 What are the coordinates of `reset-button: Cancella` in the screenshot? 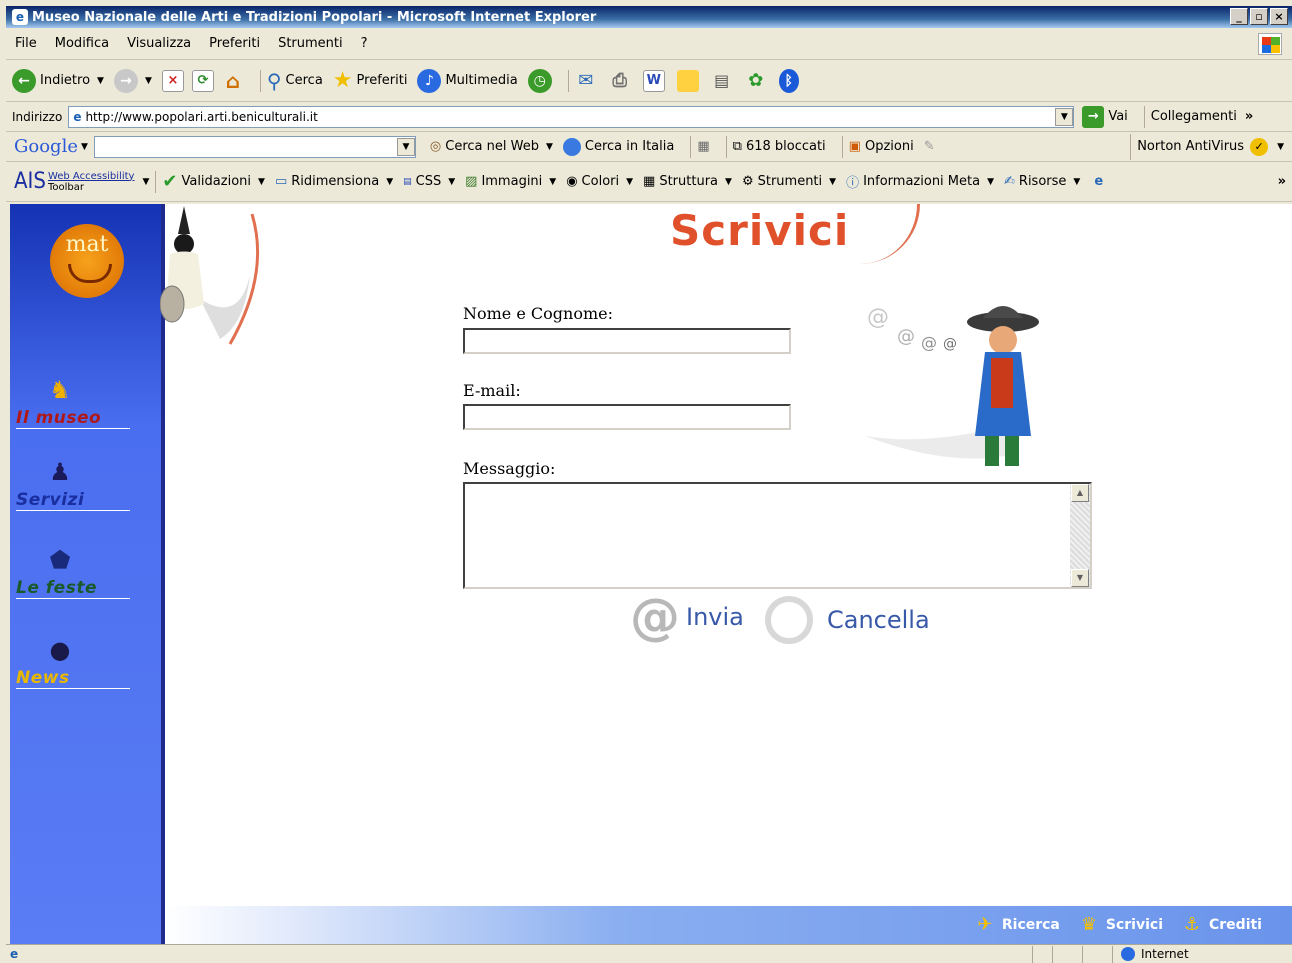 It's located at (847, 620).